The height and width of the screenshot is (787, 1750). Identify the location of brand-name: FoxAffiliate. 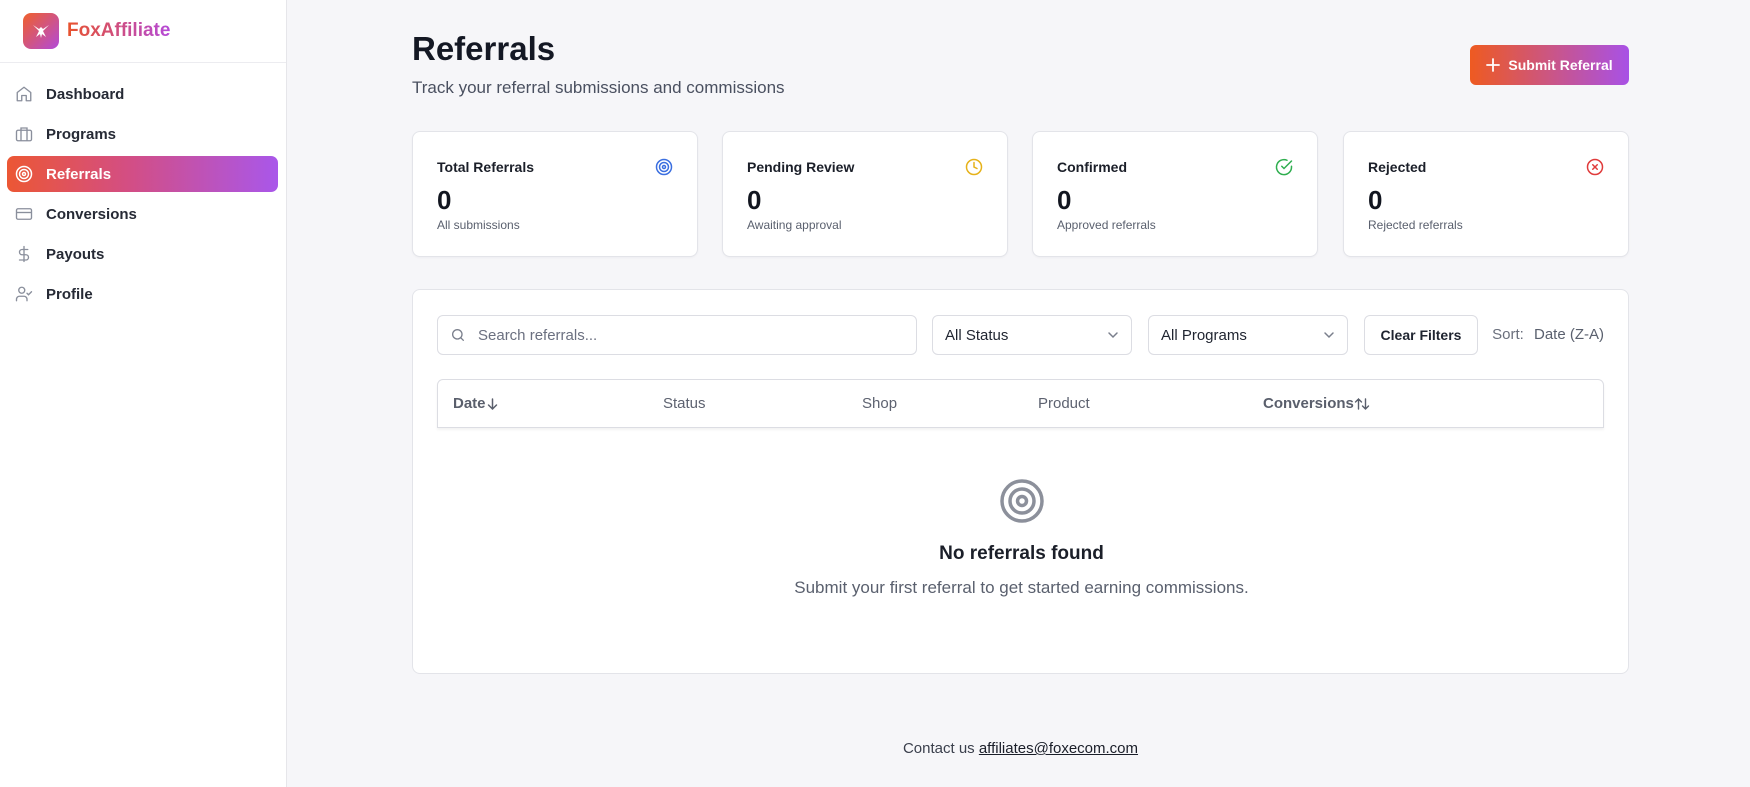
(119, 30).